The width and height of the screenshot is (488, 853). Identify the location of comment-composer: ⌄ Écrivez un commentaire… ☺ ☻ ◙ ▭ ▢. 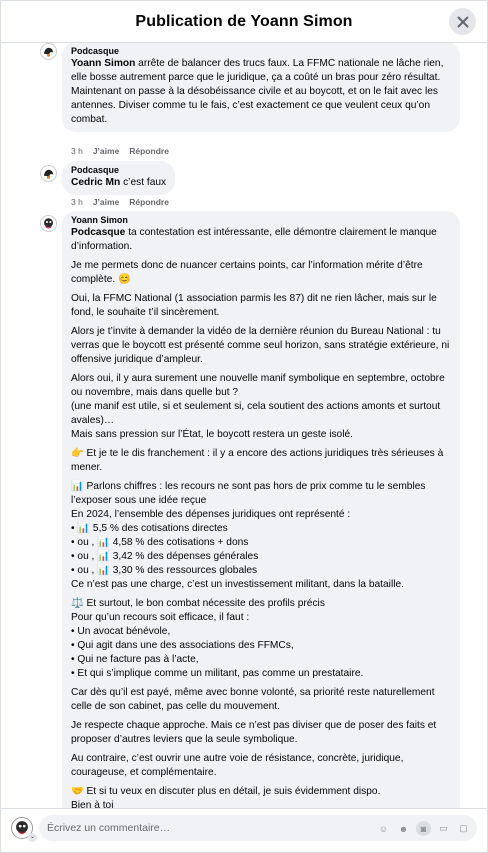
(244, 830).